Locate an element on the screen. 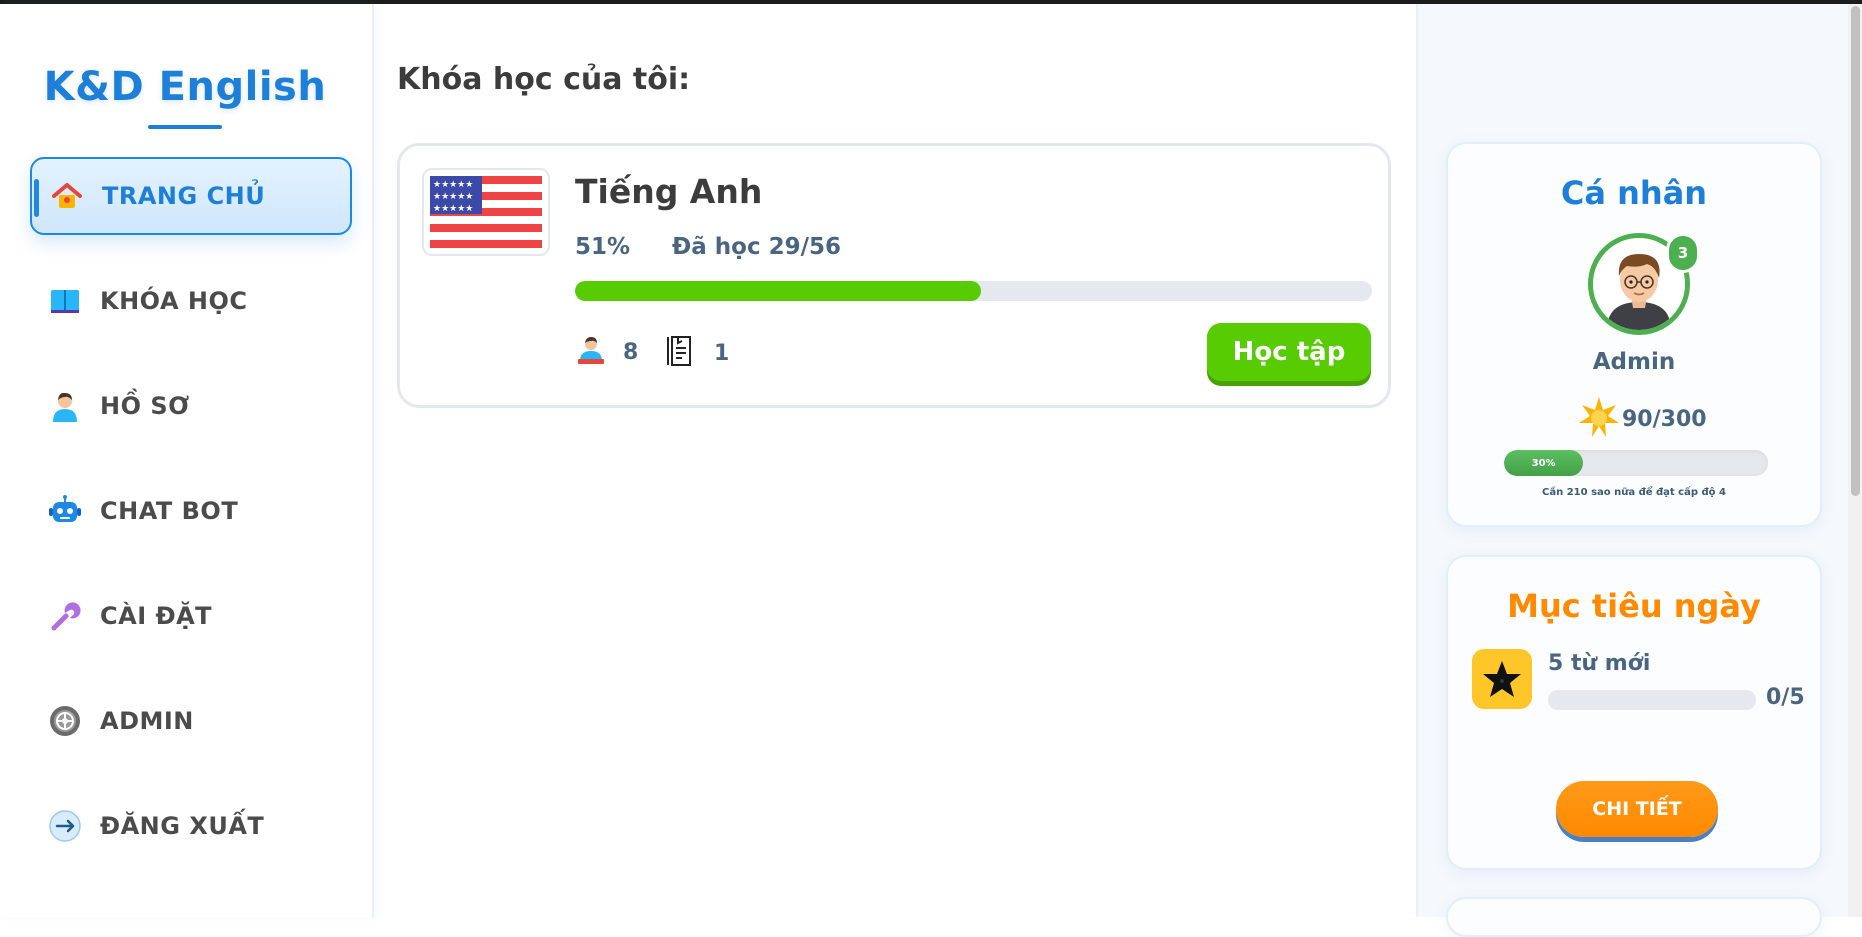  sidebar-item-courses: KHÓA HỌC is located at coordinates (191, 301).